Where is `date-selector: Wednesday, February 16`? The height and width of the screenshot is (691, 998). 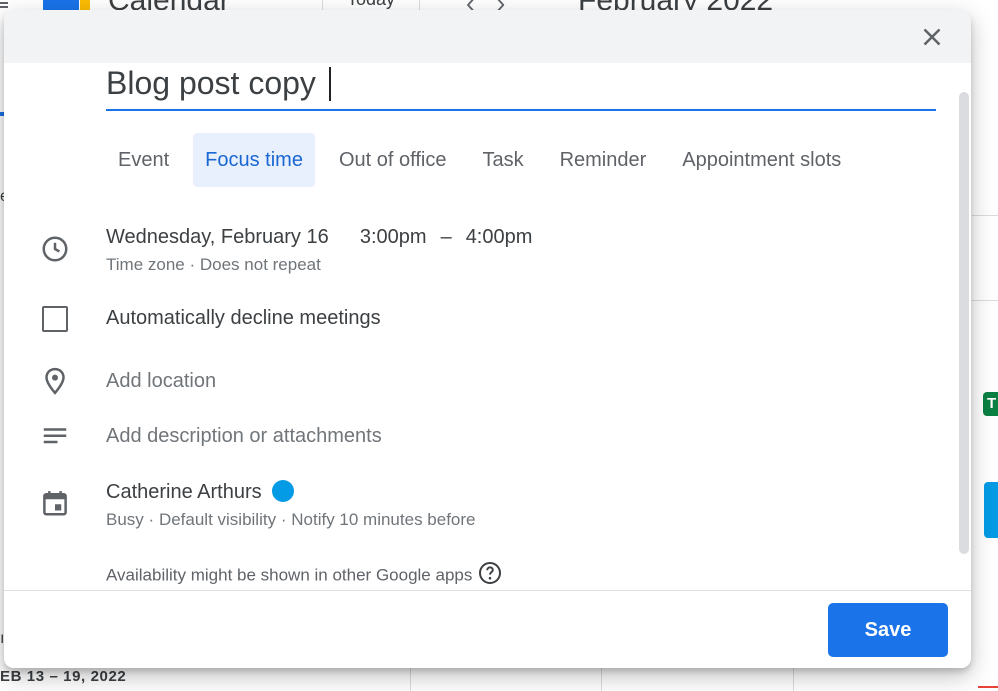
date-selector: Wednesday, February 16 is located at coordinates (217, 237).